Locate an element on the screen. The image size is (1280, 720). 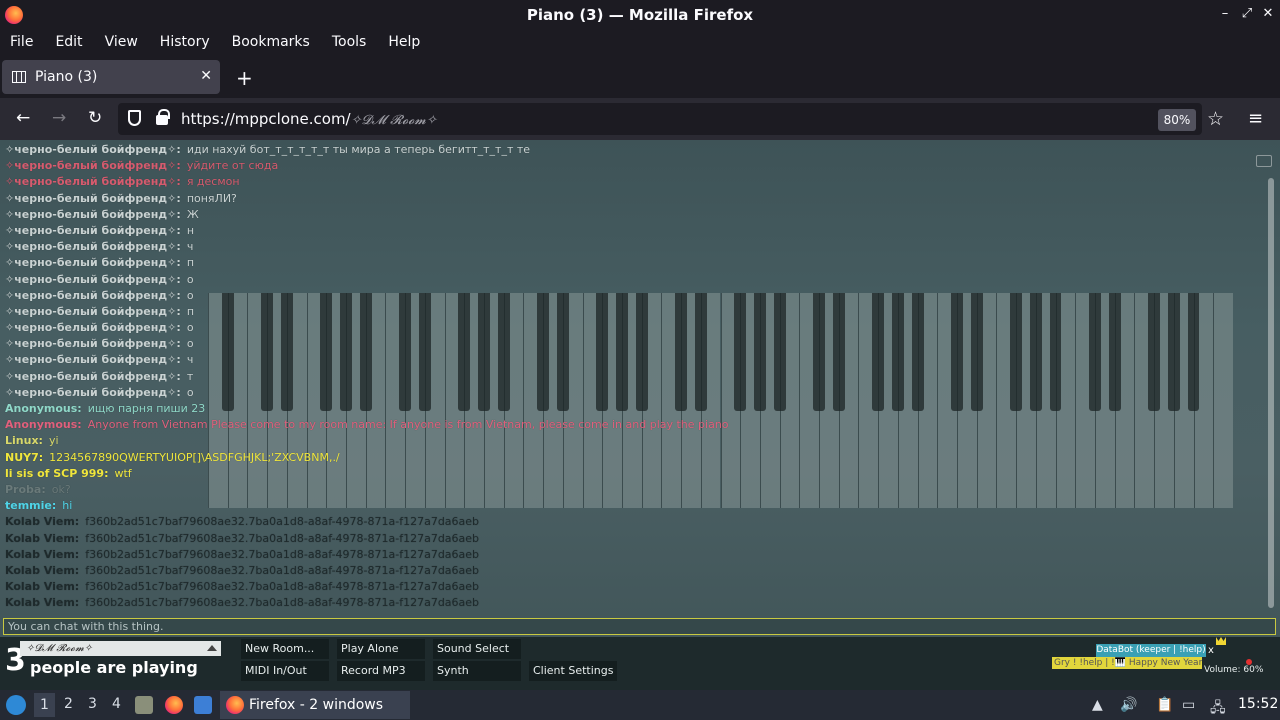
client-settings-button: Client Settings is located at coordinates (573, 671).